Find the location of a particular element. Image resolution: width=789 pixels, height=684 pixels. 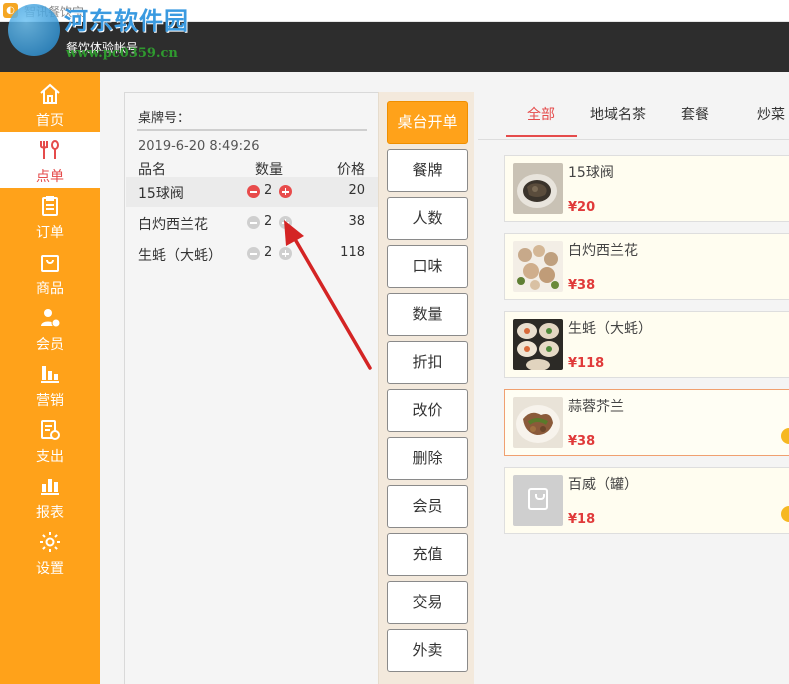

fork-spoon-icon is located at coordinates (49, 149).